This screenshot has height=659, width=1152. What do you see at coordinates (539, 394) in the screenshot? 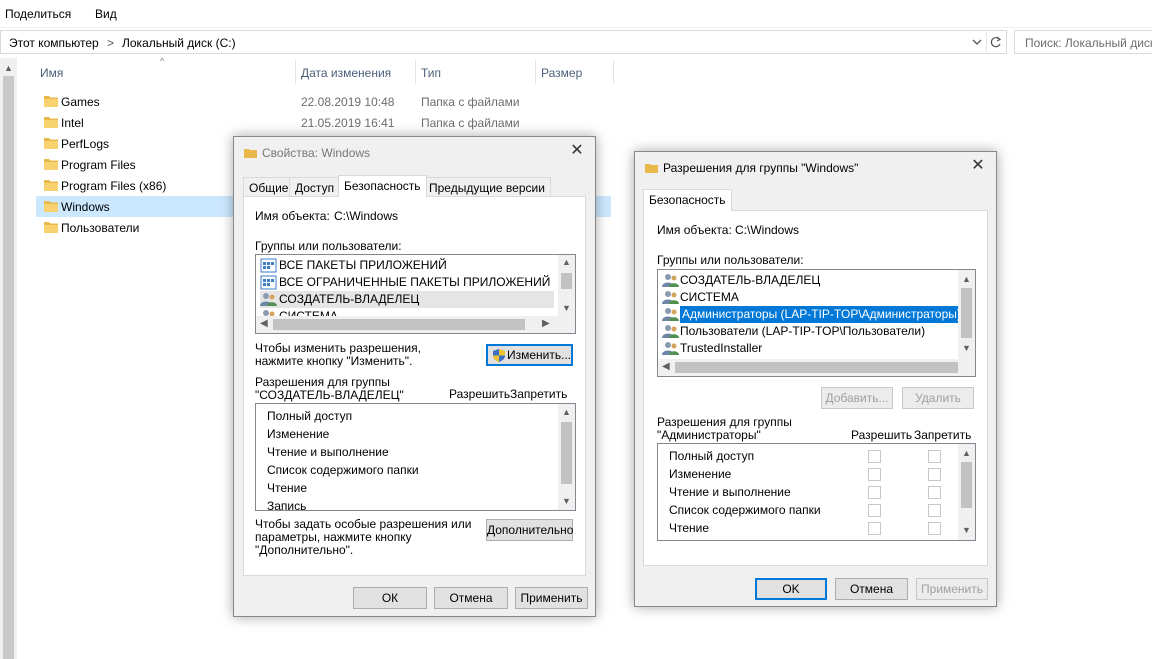
I see `deny-column-header: Запретить` at bounding box center [539, 394].